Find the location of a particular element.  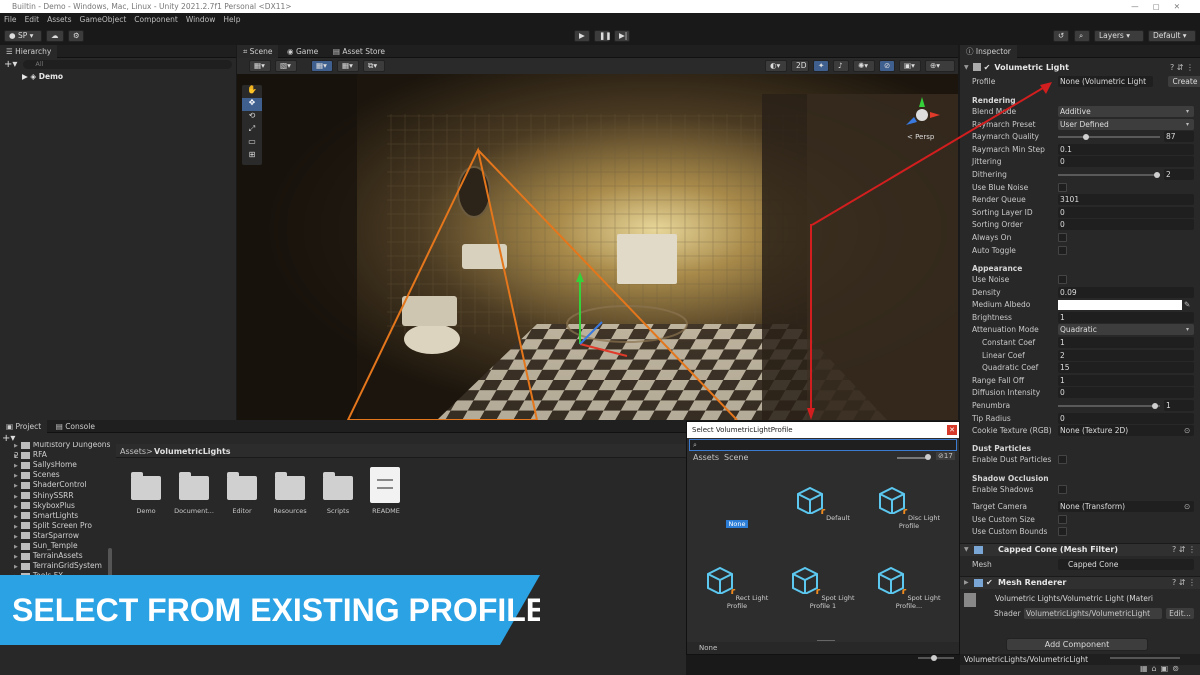

hand-tool-icon: ✋ is located at coordinates (252, 91).